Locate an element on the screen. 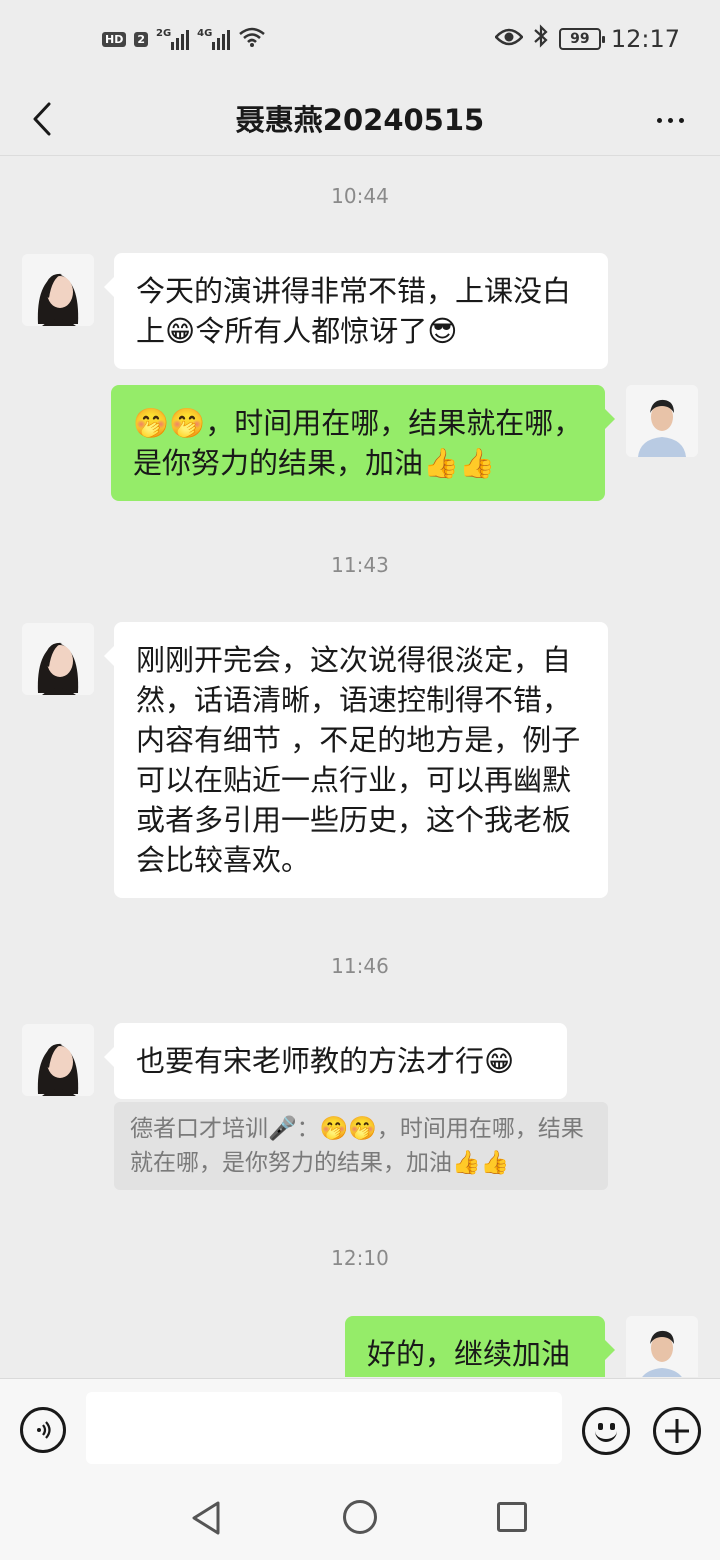 The height and width of the screenshot is (1560, 720). signal-2g-icon: 2G is located at coordinates (173, 39).